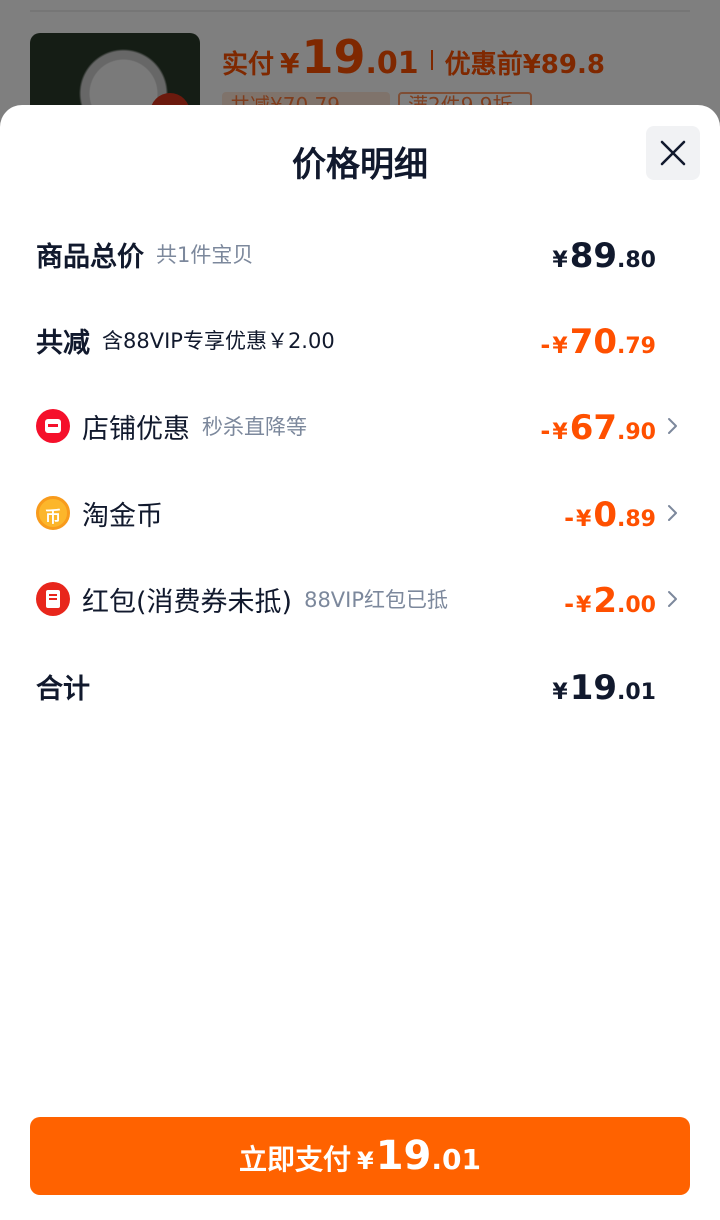 Image resolution: width=720 pixels, height=1220 pixels. Describe the element at coordinates (53, 599) in the screenshot. I see `red-packet-icon` at that location.